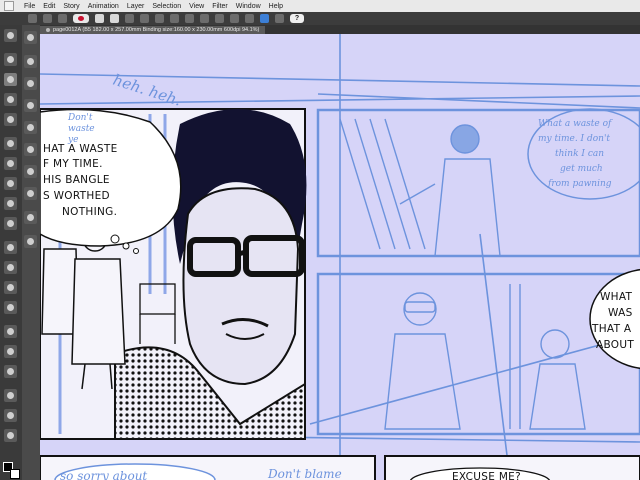  I want to click on brush-tool-icon, so click(10, 183).